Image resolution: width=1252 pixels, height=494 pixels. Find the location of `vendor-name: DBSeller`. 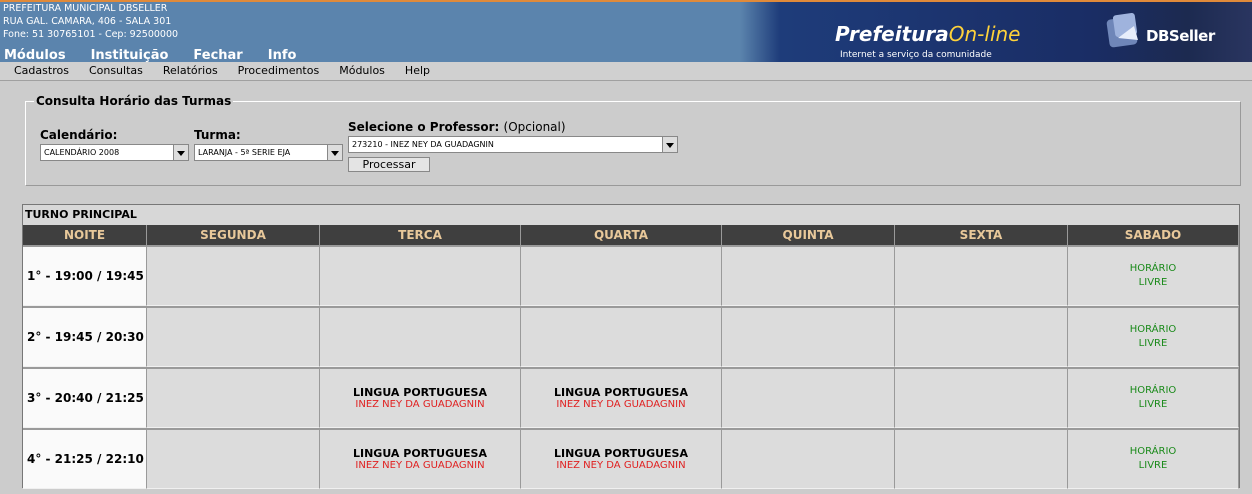

vendor-name: DBSeller is located at coordinates (1180, 36).